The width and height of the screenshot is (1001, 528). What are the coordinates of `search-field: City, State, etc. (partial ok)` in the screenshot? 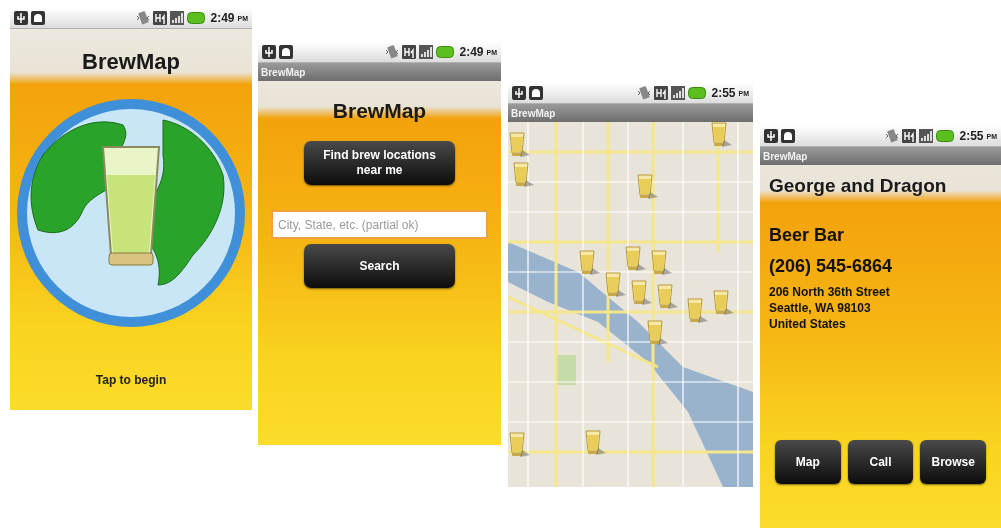 It's located at (379, 224).